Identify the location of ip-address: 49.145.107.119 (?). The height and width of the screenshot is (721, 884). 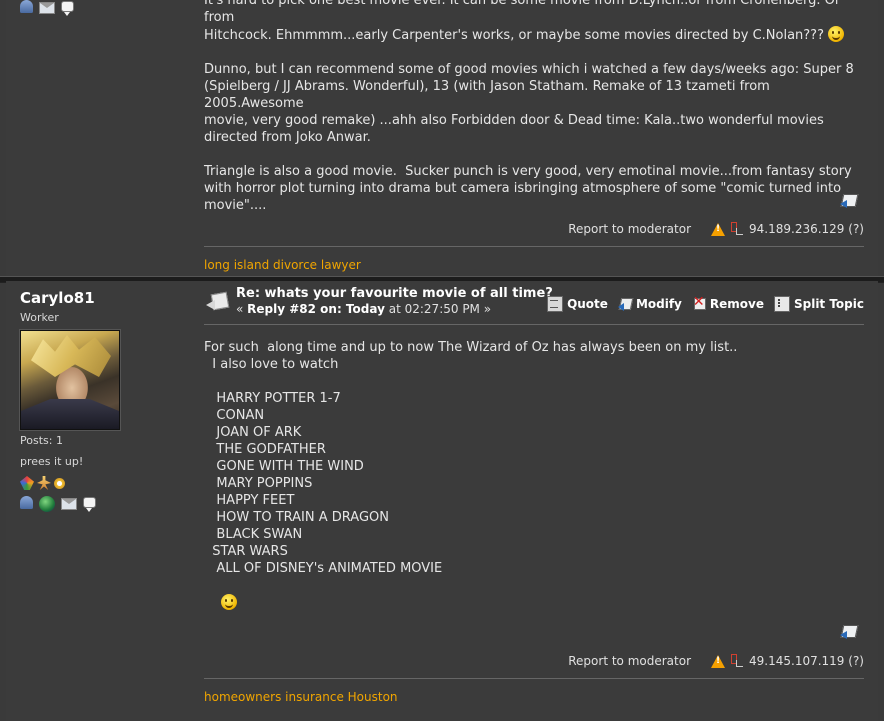
(806, 661).